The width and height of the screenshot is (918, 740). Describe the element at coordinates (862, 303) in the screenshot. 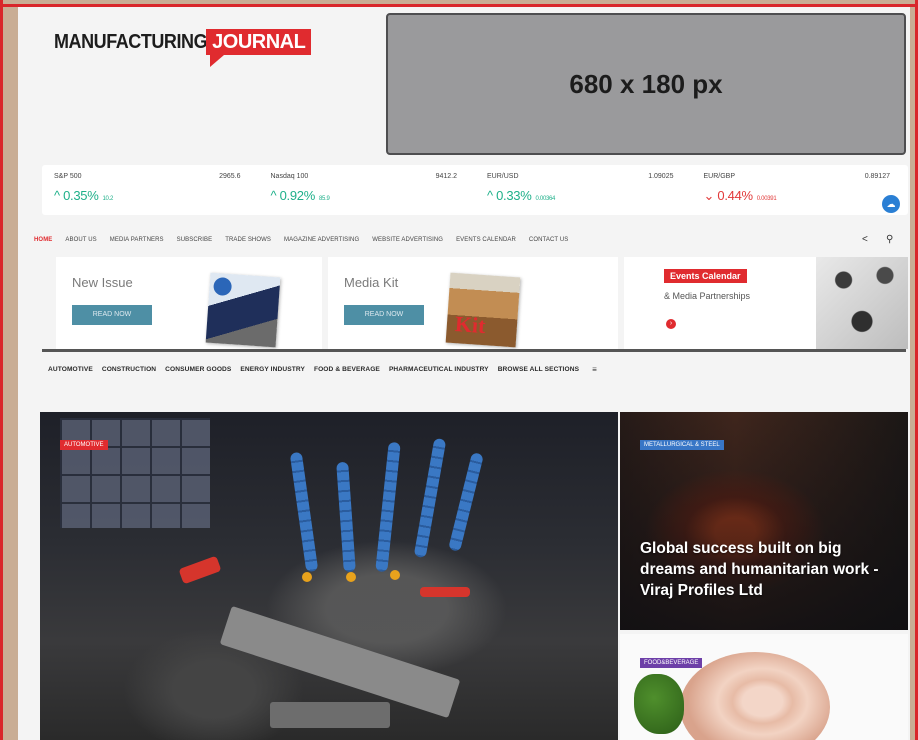

I see `business-people-image` at that location.